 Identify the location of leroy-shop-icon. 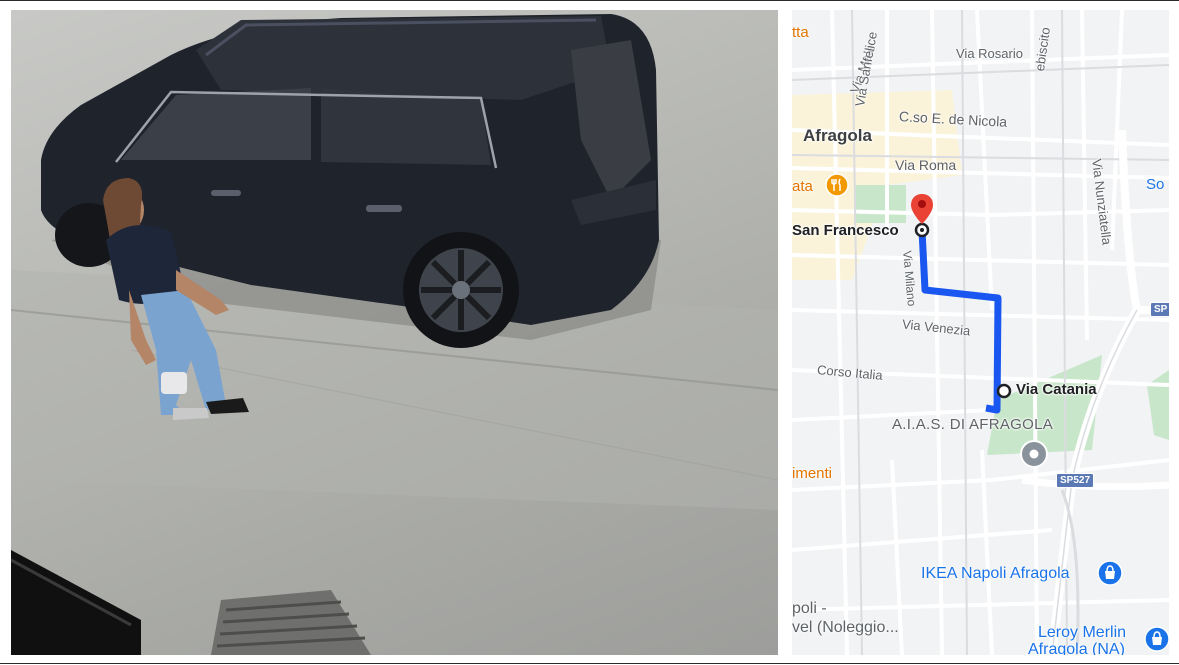
(1156, 639).